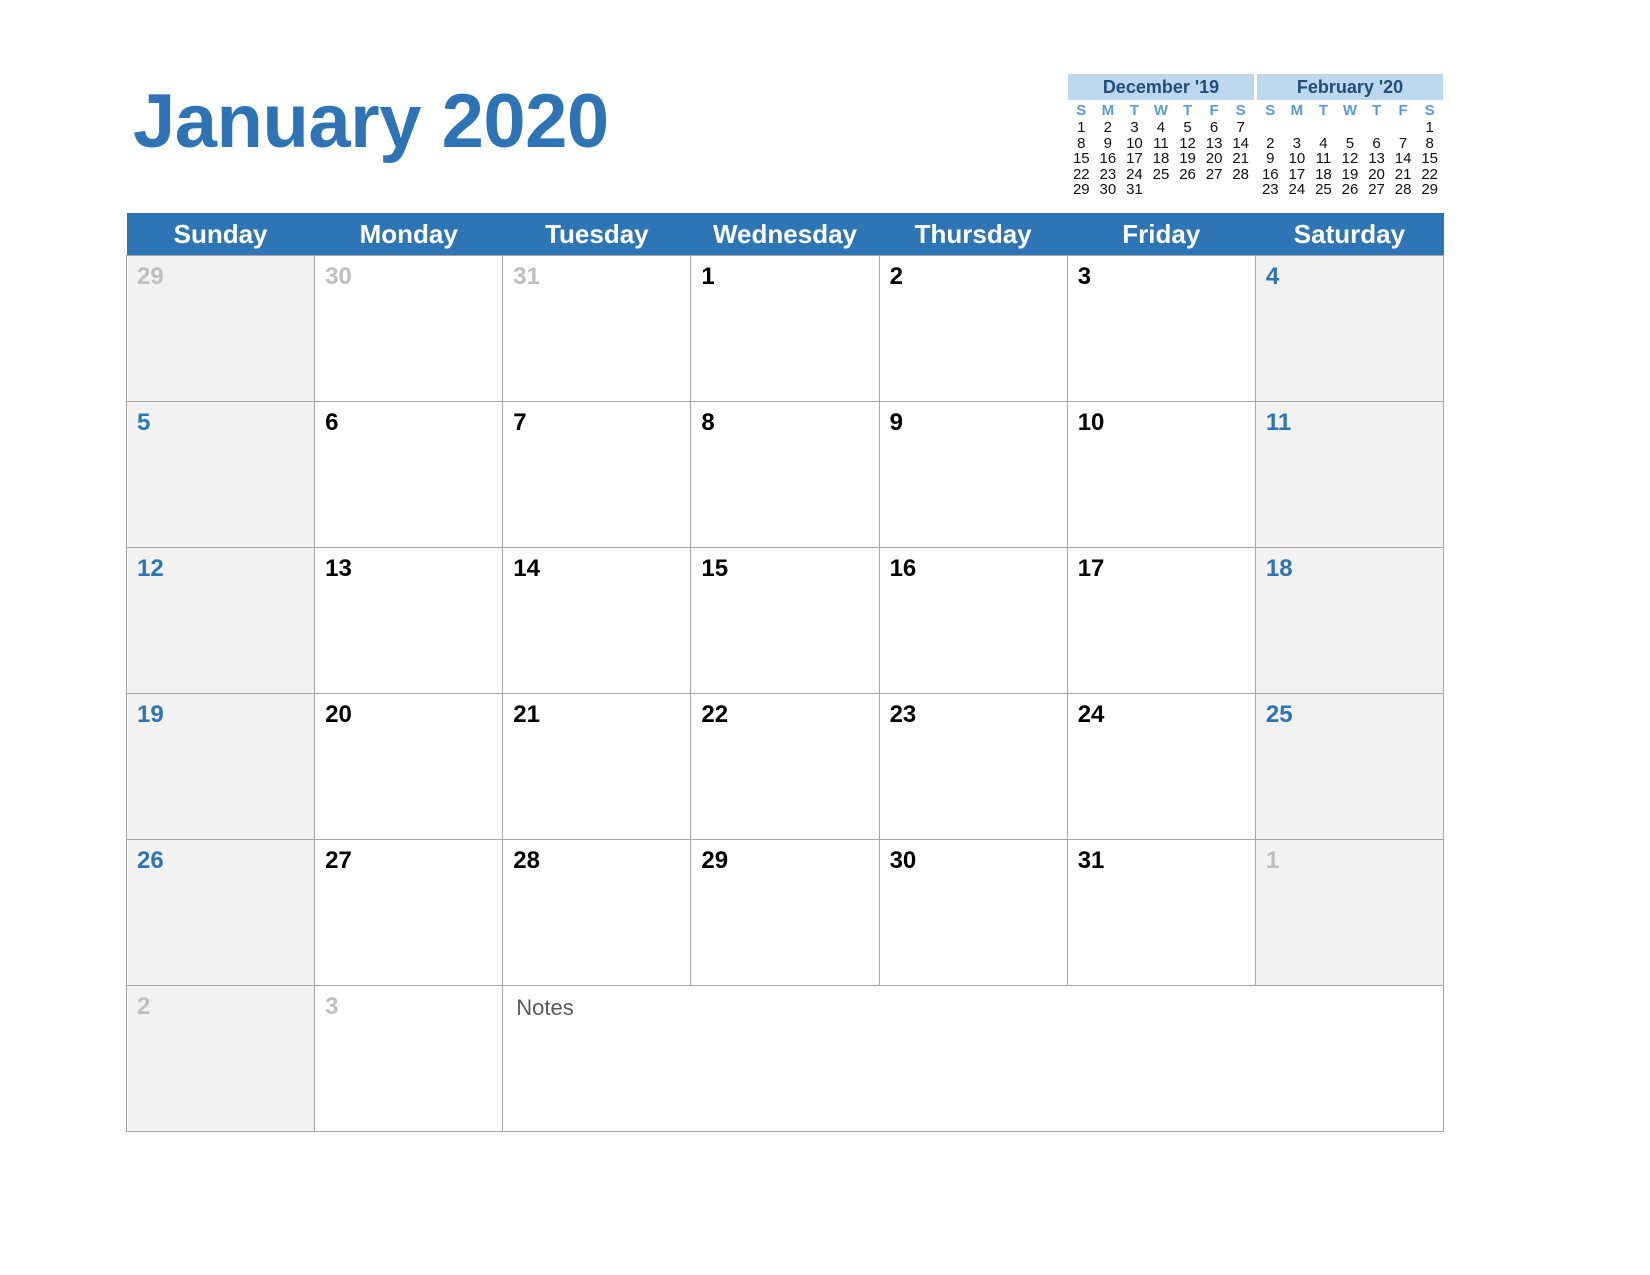 Image resolution: width=1650 pixels, height=1275 pixels. What do you see at coordinates (1350, 143) in the screenshot?
I see `mini-week-row: 2 3 4 5 6 7 8` at bounding box center [1350, 143].